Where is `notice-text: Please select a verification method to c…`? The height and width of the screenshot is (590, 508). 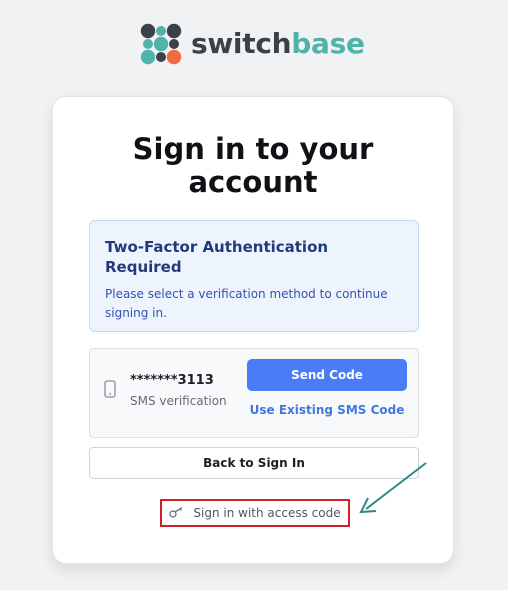
notice-text: Please select a verification method to c… is located at coordinates (246, 303).